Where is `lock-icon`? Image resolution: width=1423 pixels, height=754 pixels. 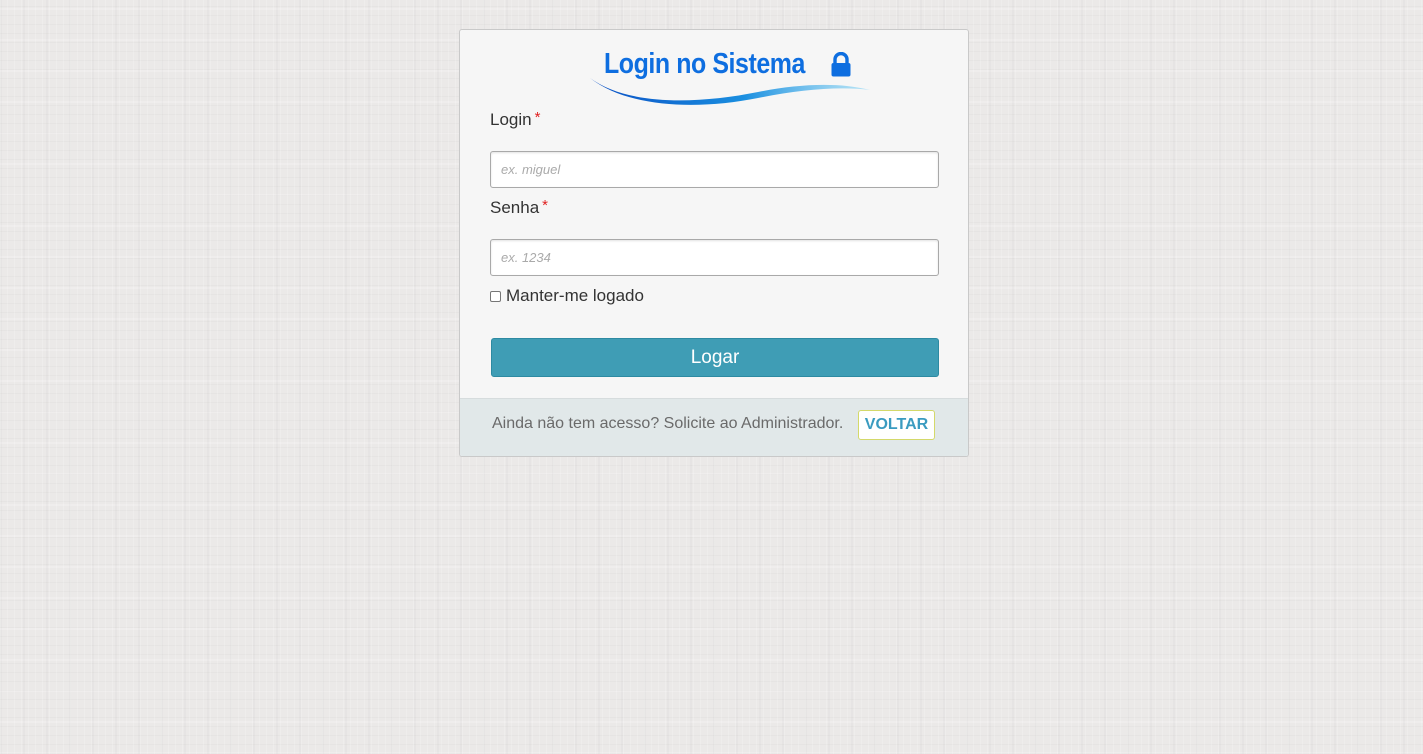
lock-icon is located at coordinates (841, 64).